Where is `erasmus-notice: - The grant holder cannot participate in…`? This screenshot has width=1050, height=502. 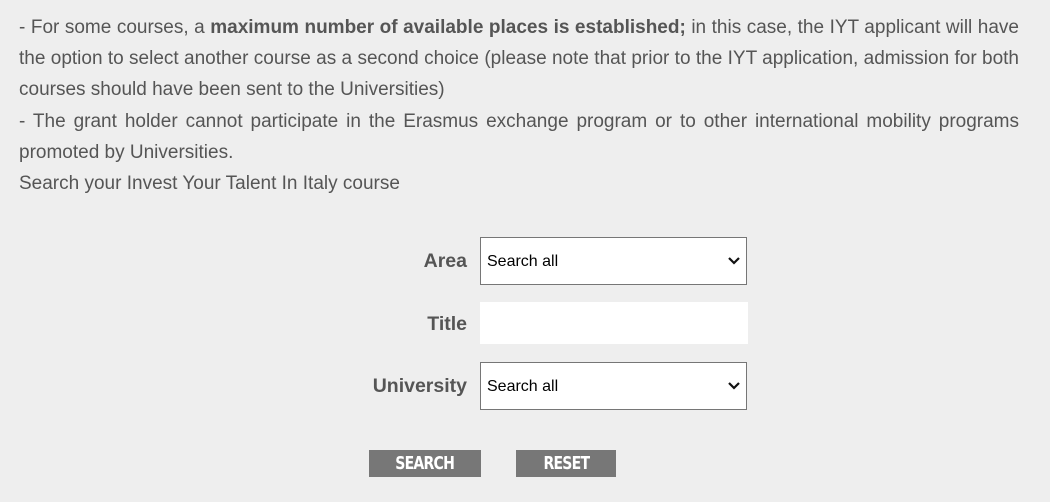
erasmus-notice: - The grant holder cannot participate in… is located at coordinates (519, 136).